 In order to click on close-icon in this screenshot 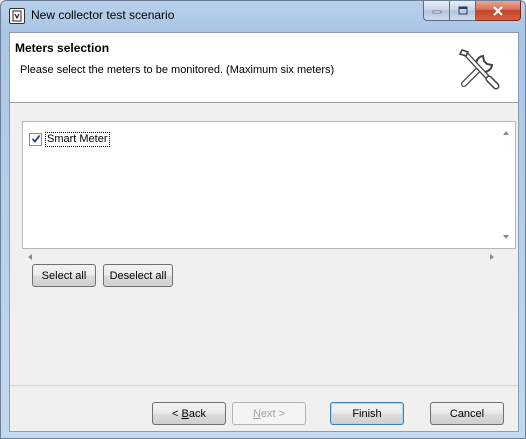, I will do `click(498, 10)`.